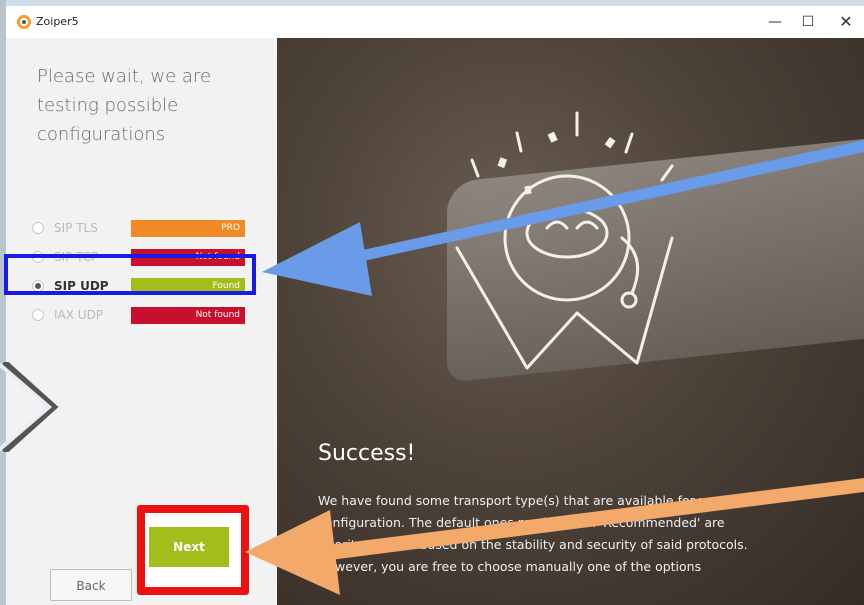 This screenshot has width=864, height=605. Describe the element at coordinates (79, 315) in the screenshot. I see `protocol-label: IAX UDP` at that location.